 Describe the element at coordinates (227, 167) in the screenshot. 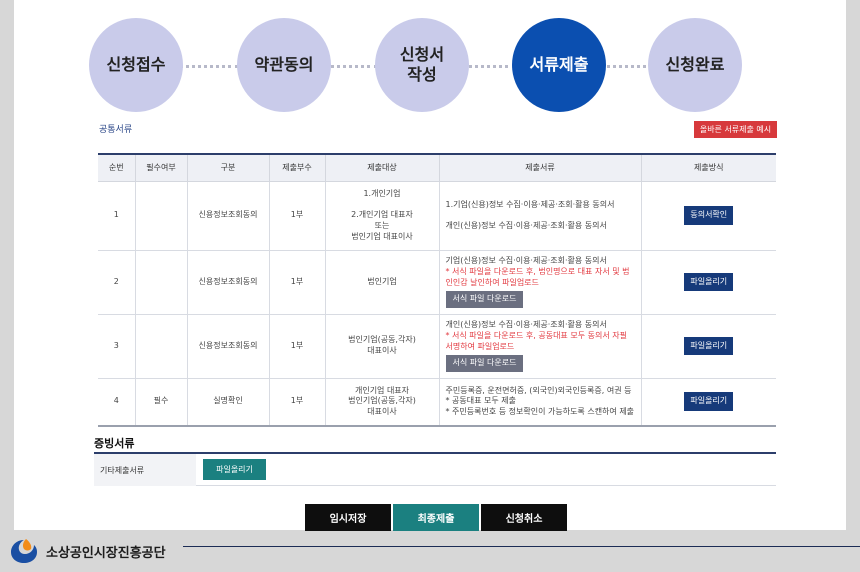

I see `col-header: 구분` at that location.